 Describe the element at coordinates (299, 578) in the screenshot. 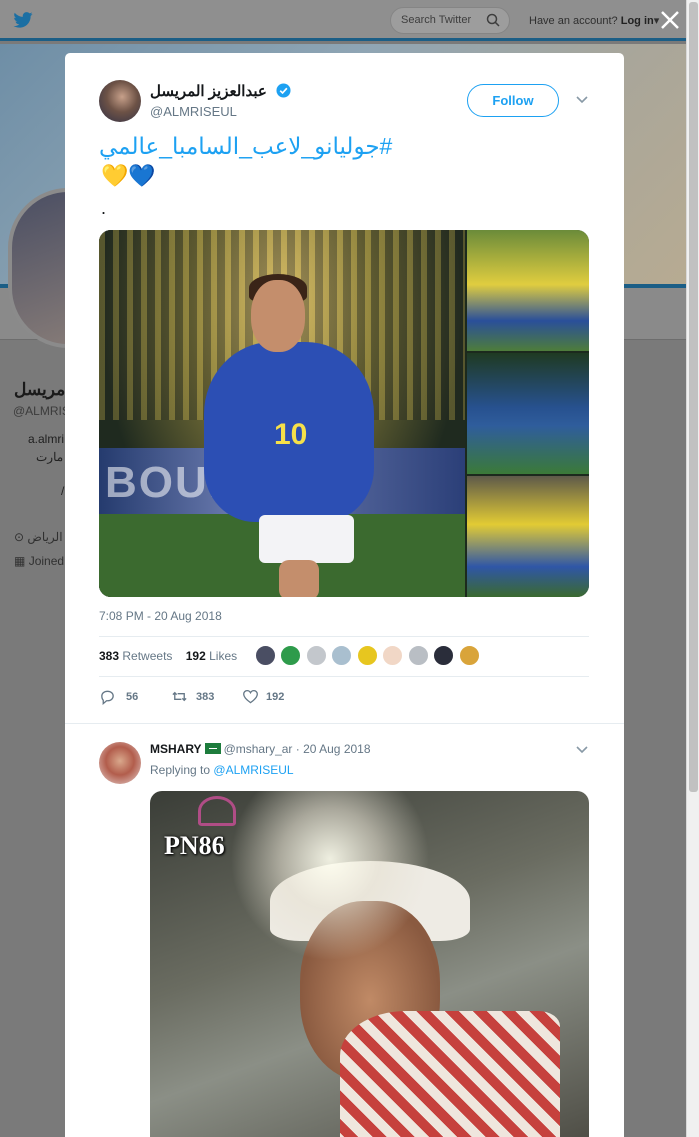

I see `player-leg` at that location.